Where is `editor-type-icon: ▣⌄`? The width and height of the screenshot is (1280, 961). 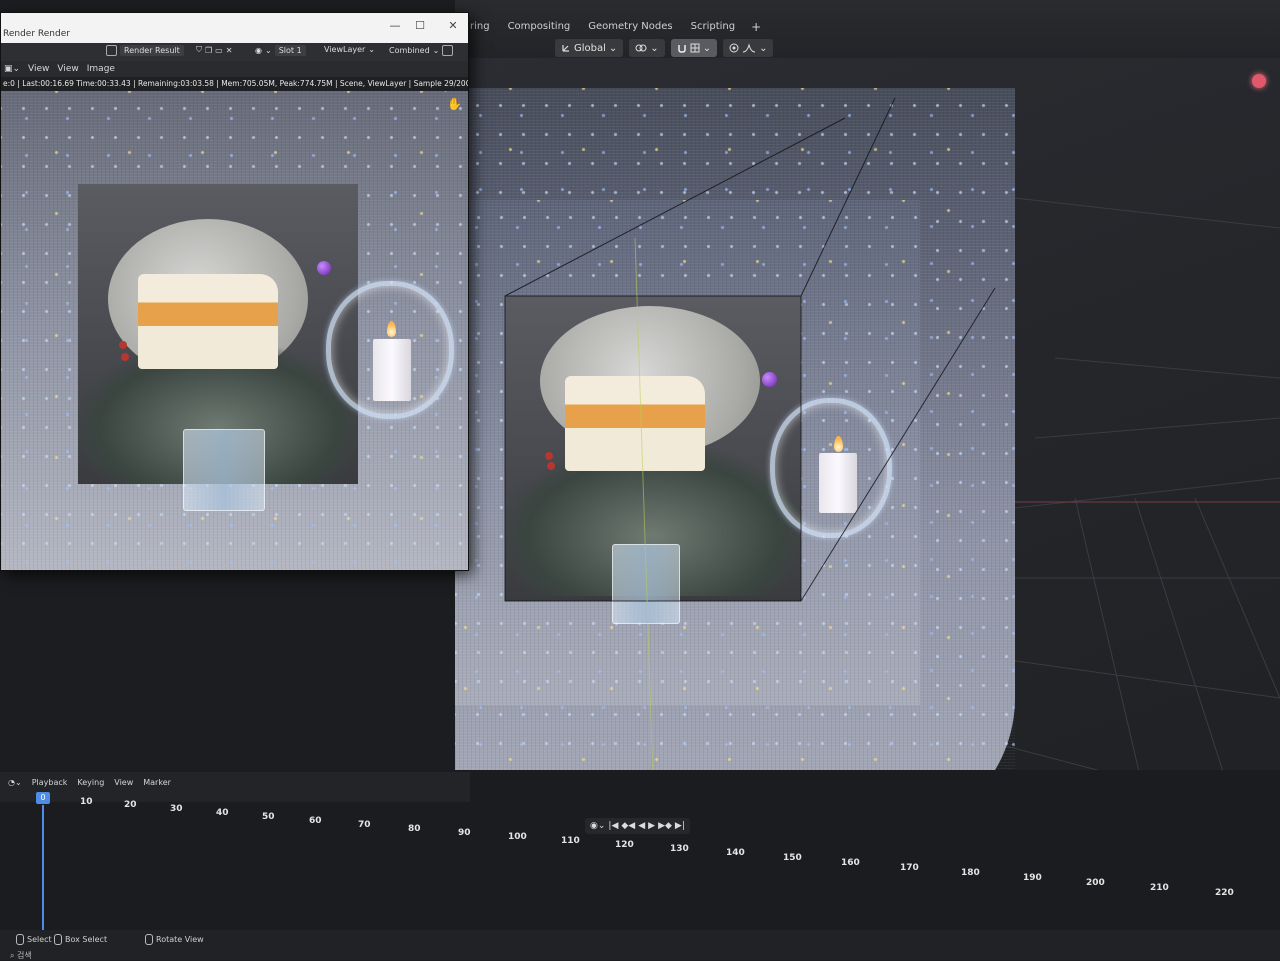 editor-type-icon: ▣⌄ is located at coordinates (12, 69).